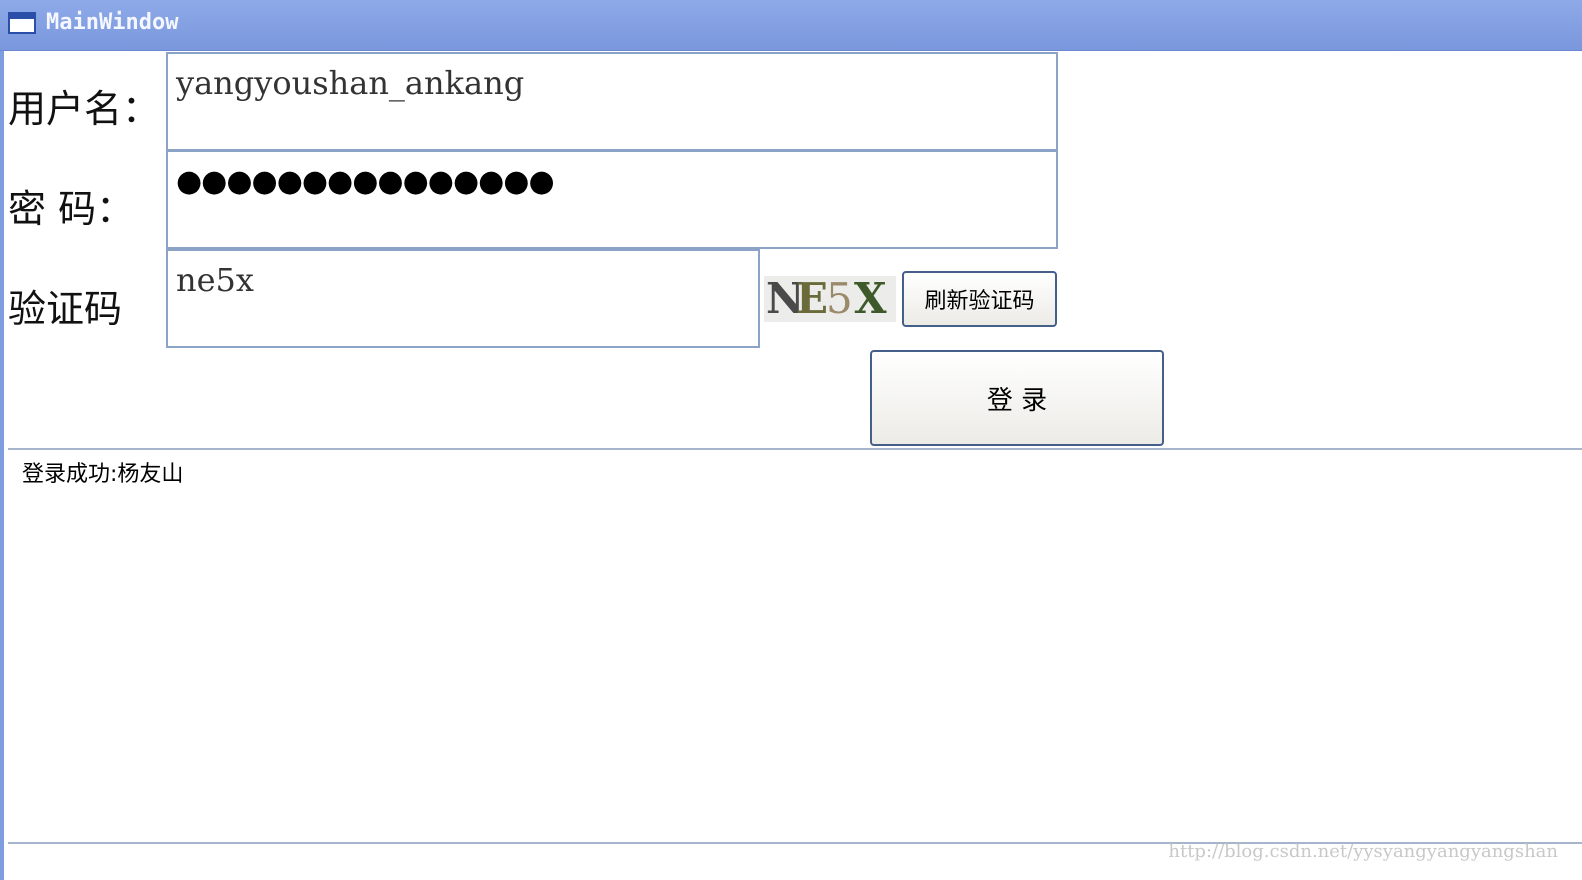 This screenshot has width=1582, height=880. Describe the element at coordinates (812, 299) in the screenshot. I see `captcha-char: E` at that location.